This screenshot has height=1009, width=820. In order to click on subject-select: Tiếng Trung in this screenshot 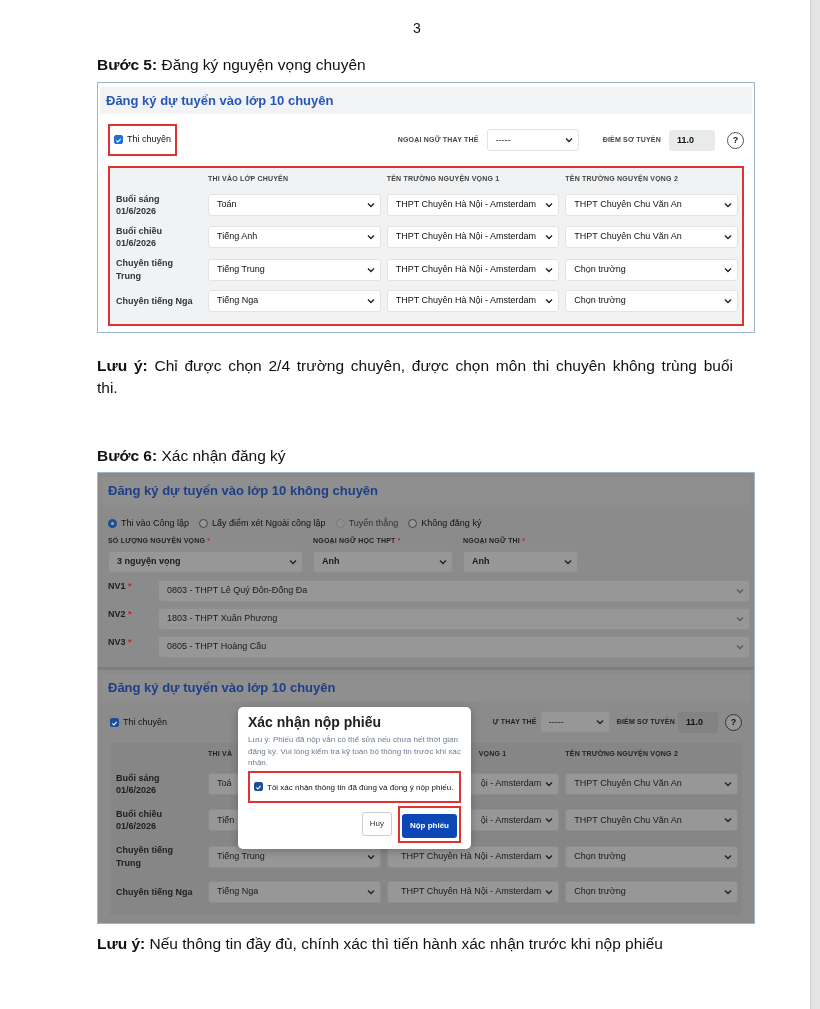, I will do `click(294, 269)`.